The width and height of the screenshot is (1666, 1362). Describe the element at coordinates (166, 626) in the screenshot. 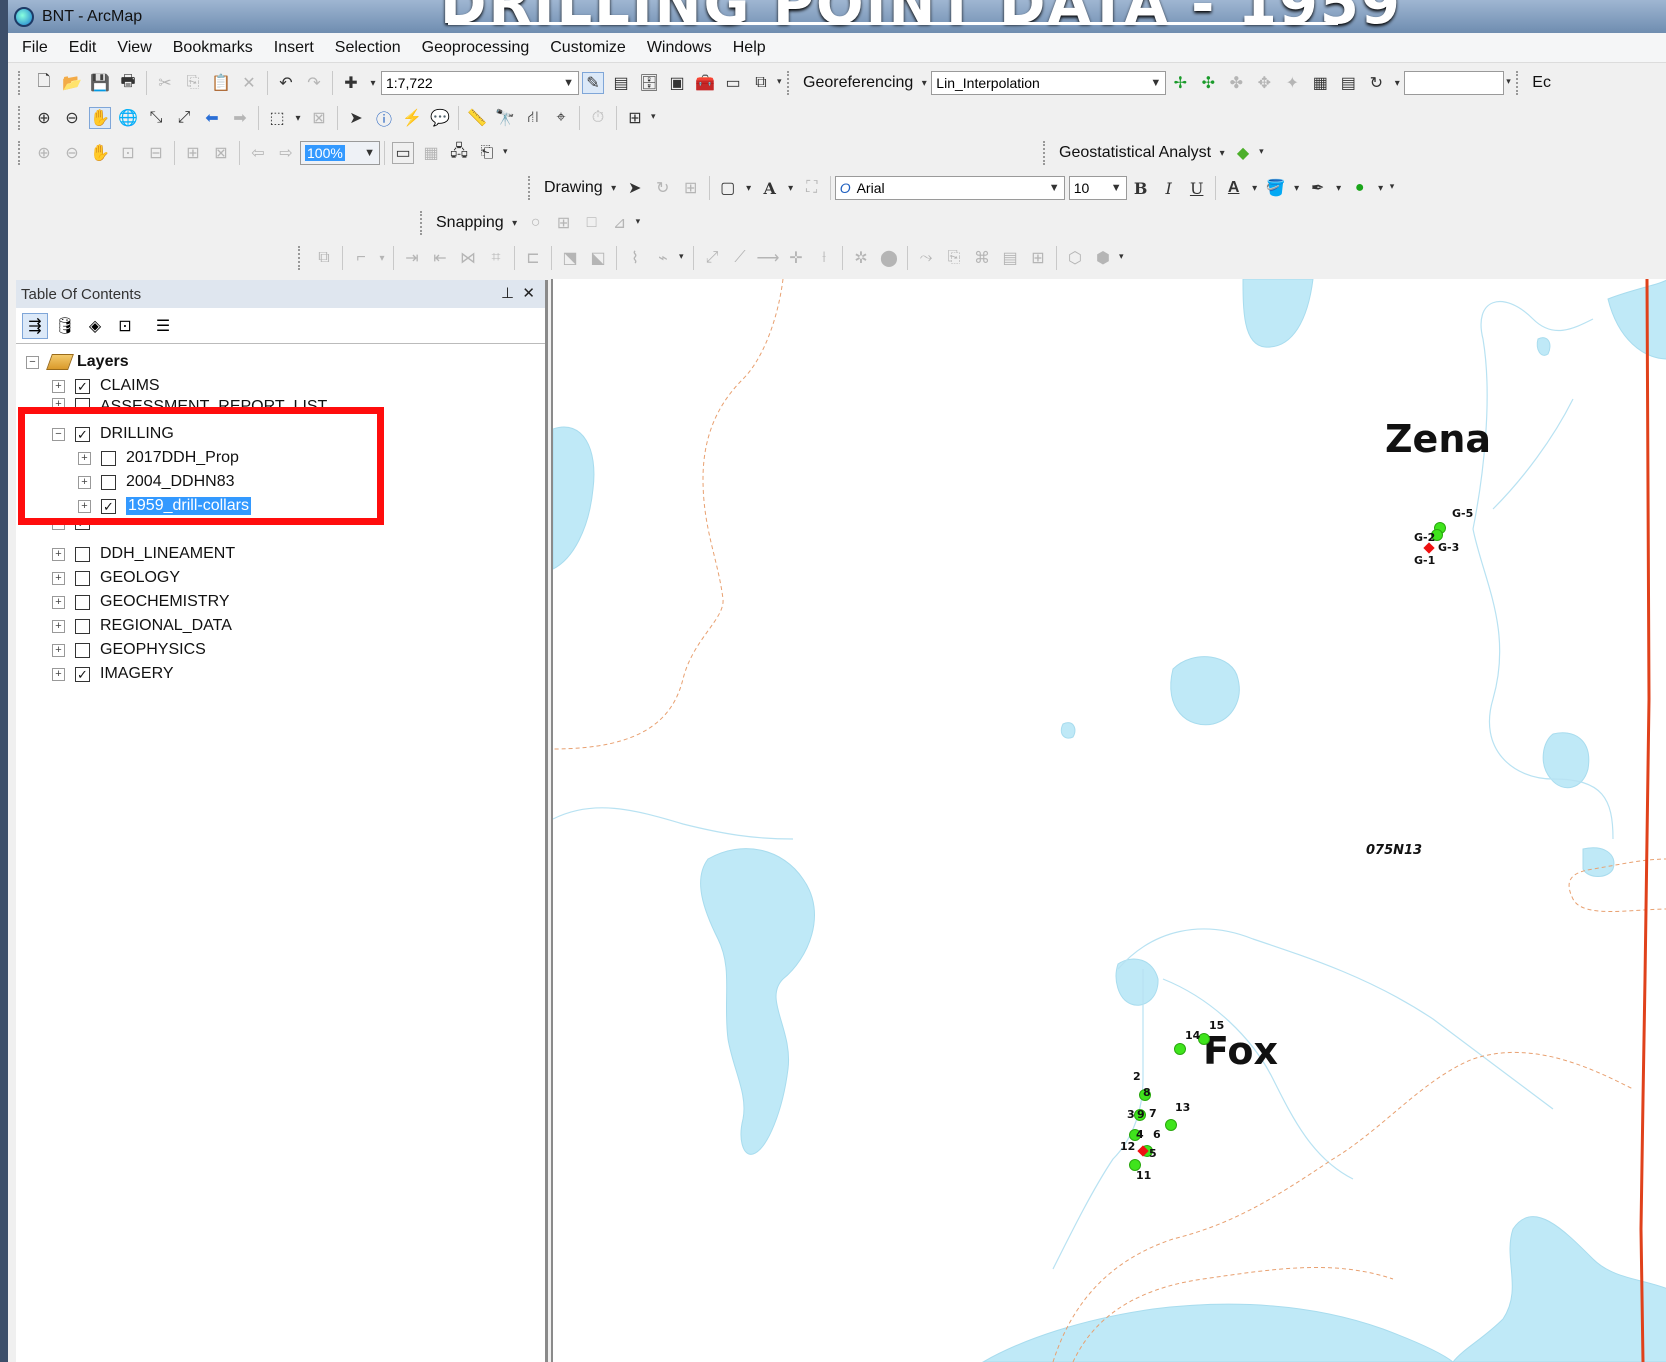

I see `layer-label: REGIONAL_DATA` at that location.